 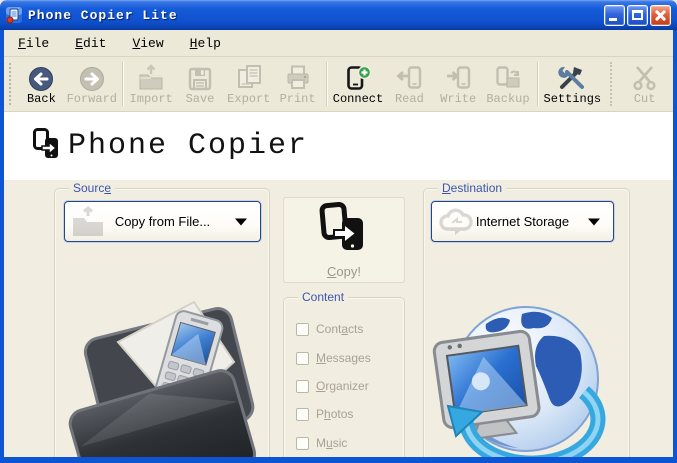 I want to click on connect-button: Connect, so click(x=358, y=84).